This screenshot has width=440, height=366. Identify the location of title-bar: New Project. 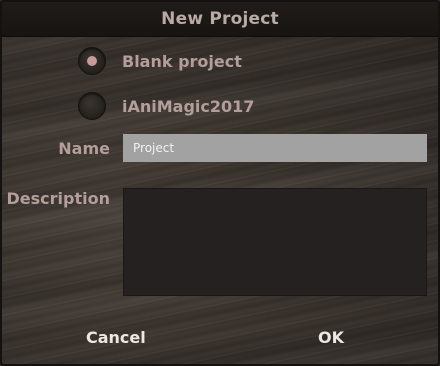
(220, 19).